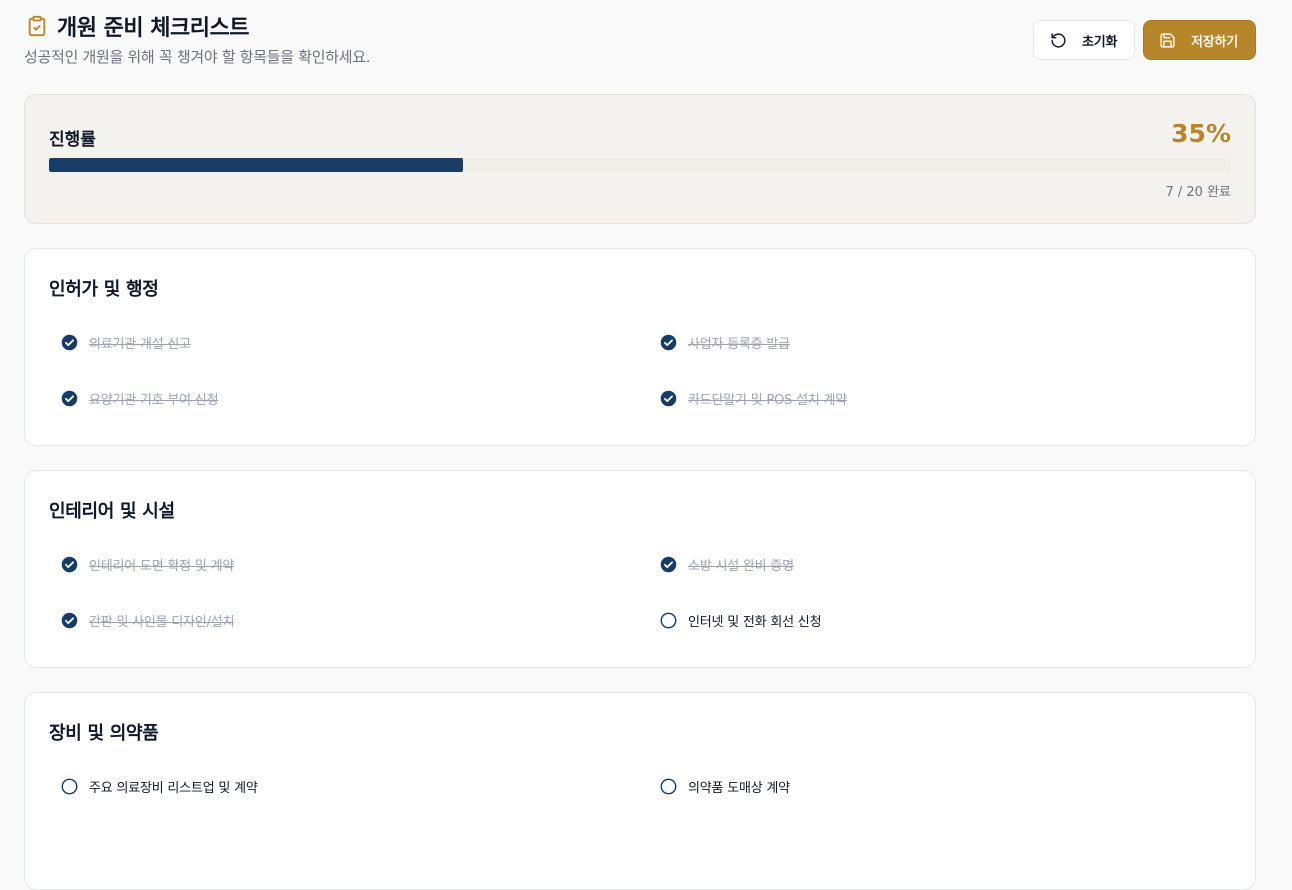  Describe the element at coordinates (1215, 41) in the screenshot. I see `save-button-label: 저장하기` at that location.